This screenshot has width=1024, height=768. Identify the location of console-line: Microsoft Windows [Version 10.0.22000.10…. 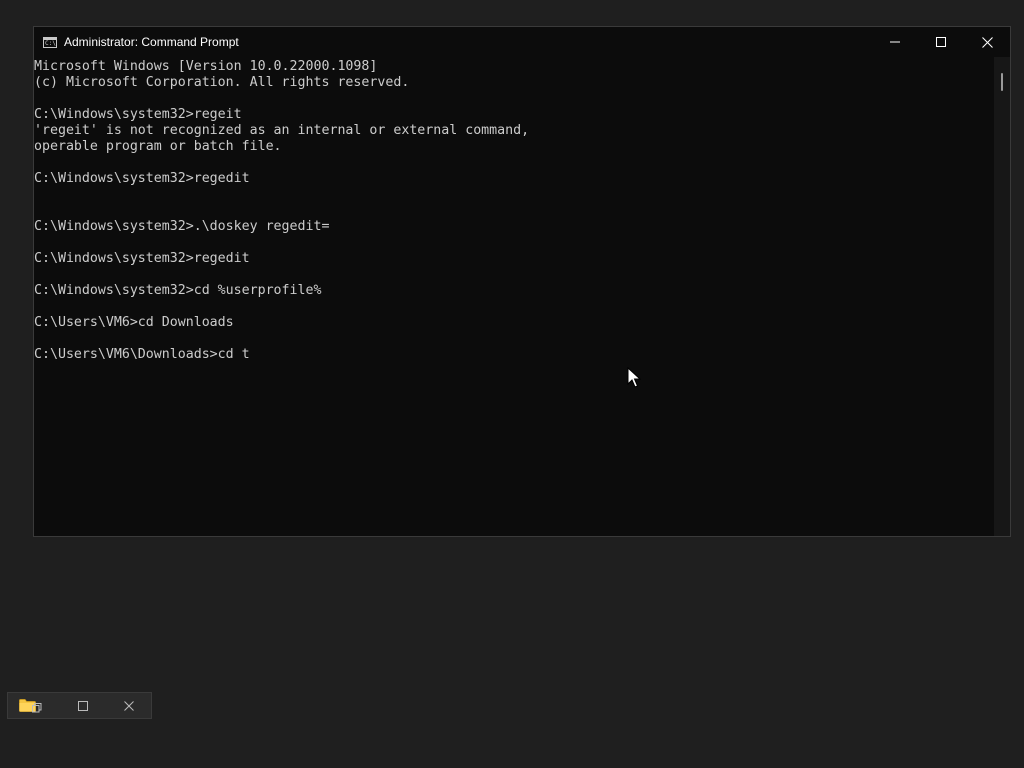
(206, 66).